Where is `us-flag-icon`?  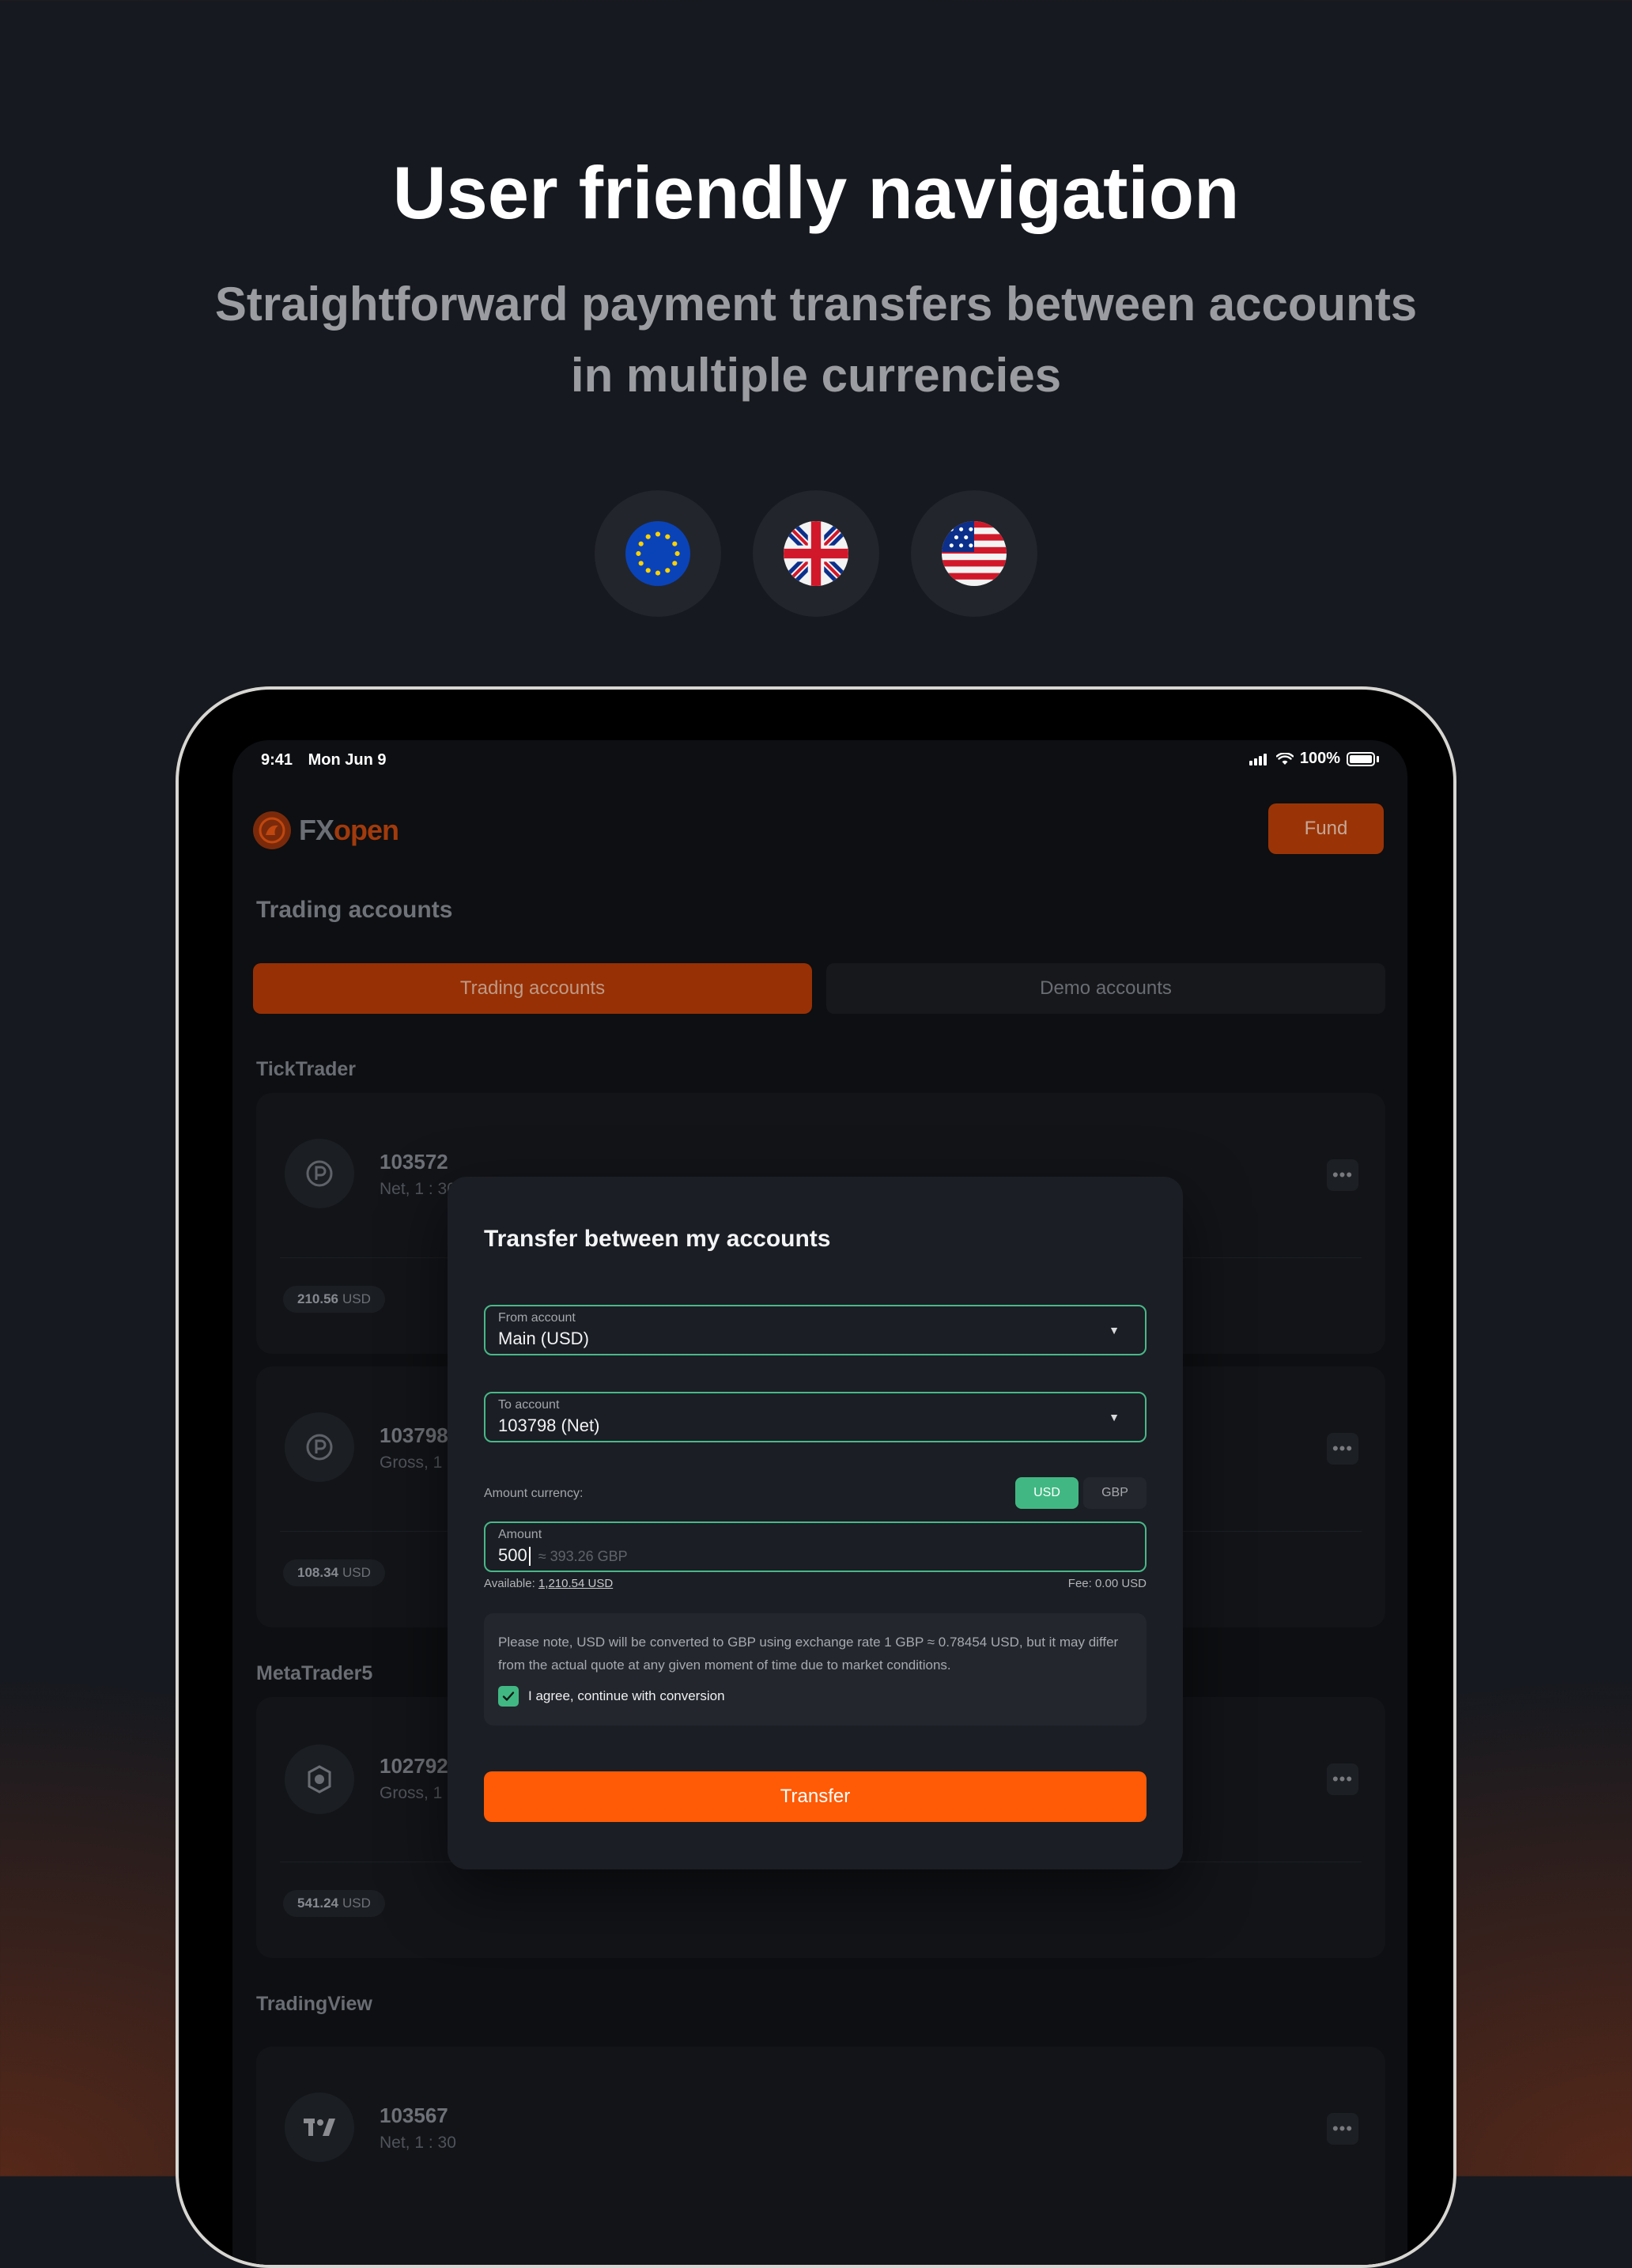 us-flag-icon is located at coordinates (974, 553).